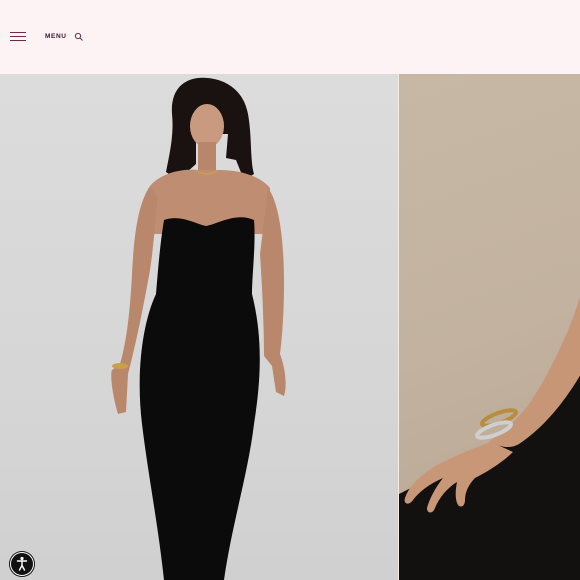 Image resolution: width=580 pixels, height=580 pixels. I want to click on menu-button: MENU, so click(56, 36).